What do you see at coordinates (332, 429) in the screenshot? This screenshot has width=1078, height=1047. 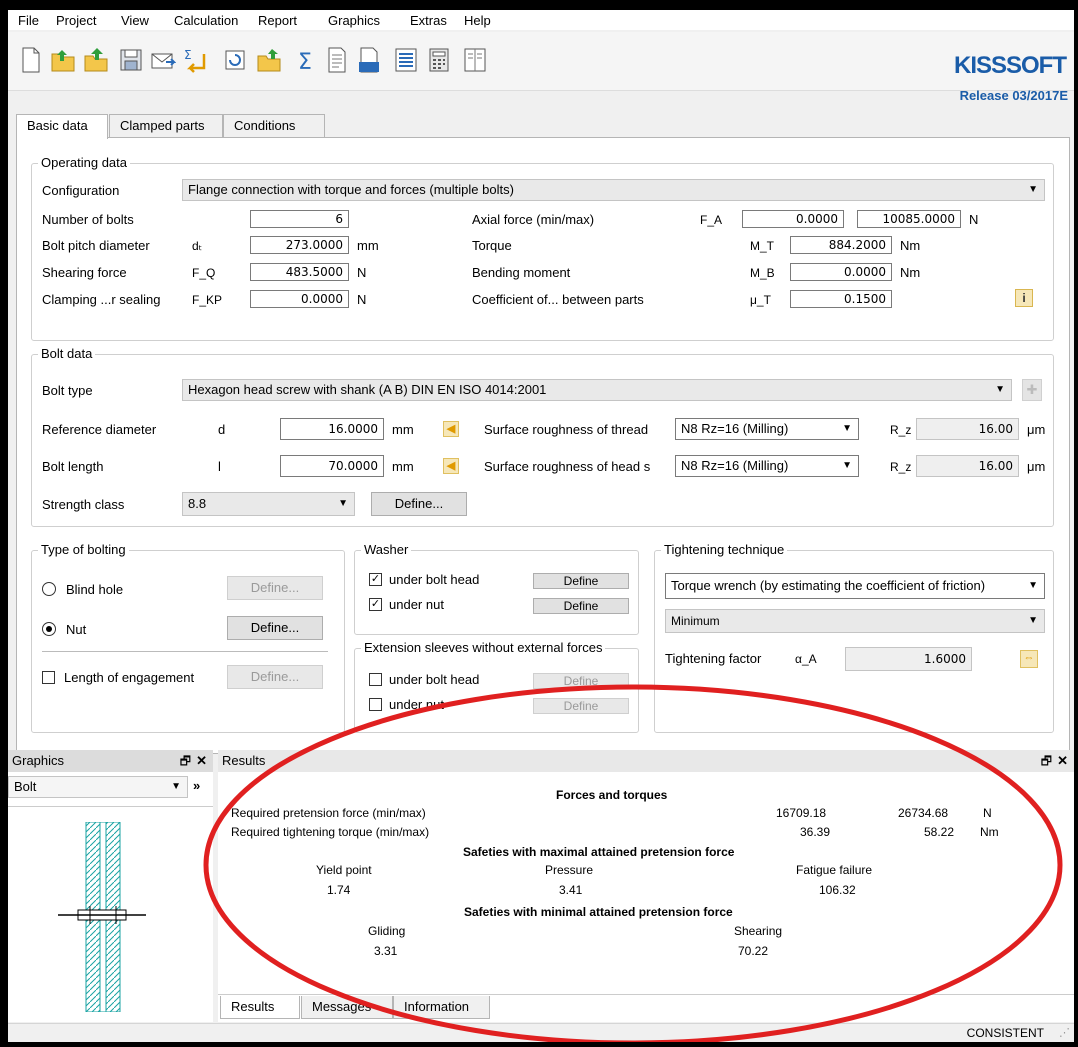 I see `reference-diameter-input: 16.0000` at bounding box center [332, 429].